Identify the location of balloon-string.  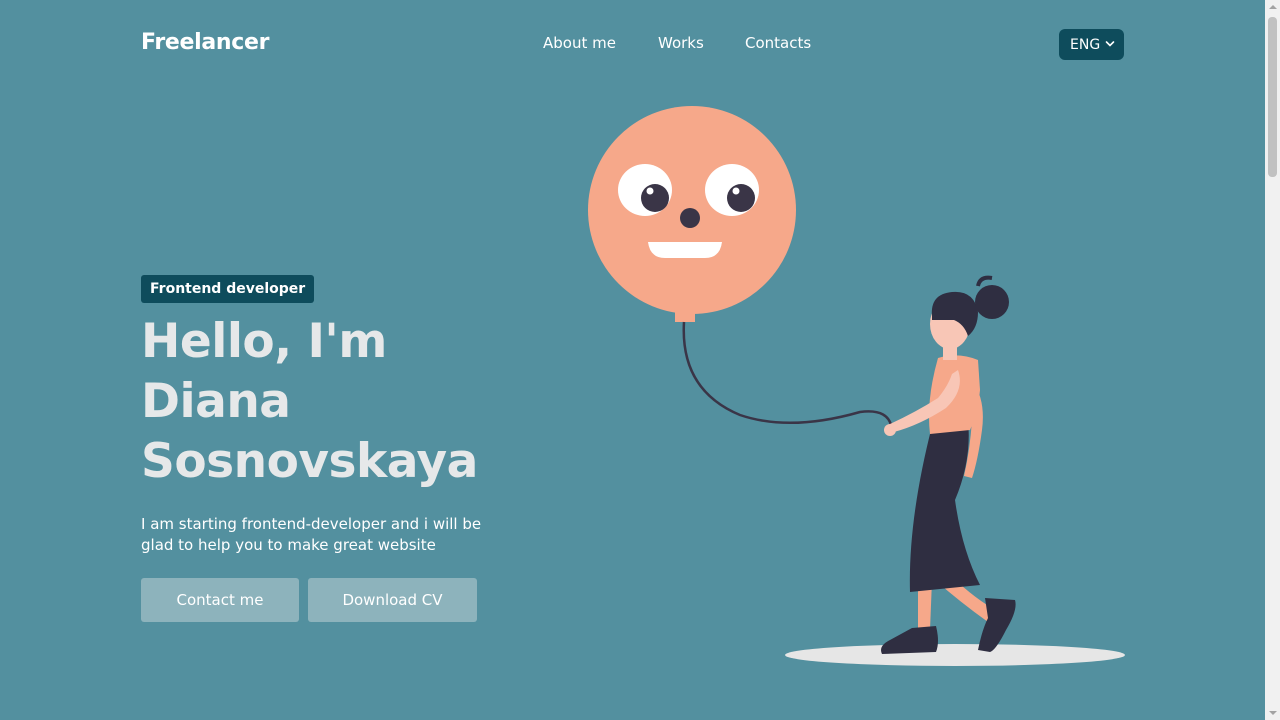
(788, 376).